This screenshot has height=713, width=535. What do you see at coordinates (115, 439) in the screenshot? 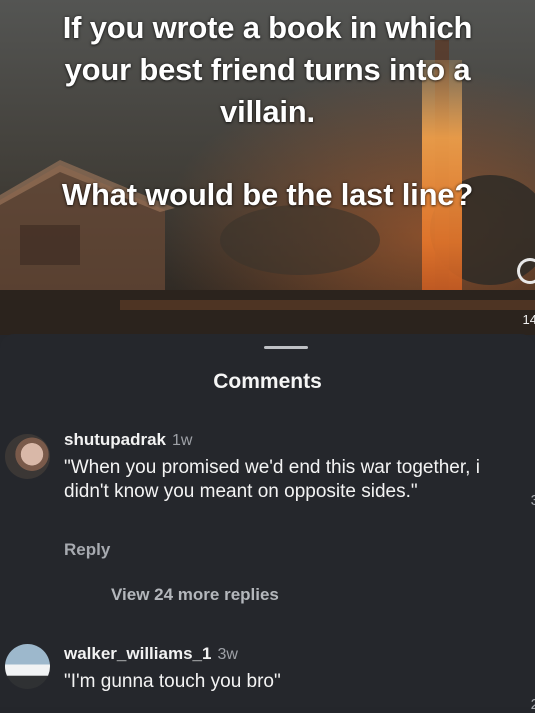
I see `comment-username: shutupadrak` at bounding box center [115, 439].